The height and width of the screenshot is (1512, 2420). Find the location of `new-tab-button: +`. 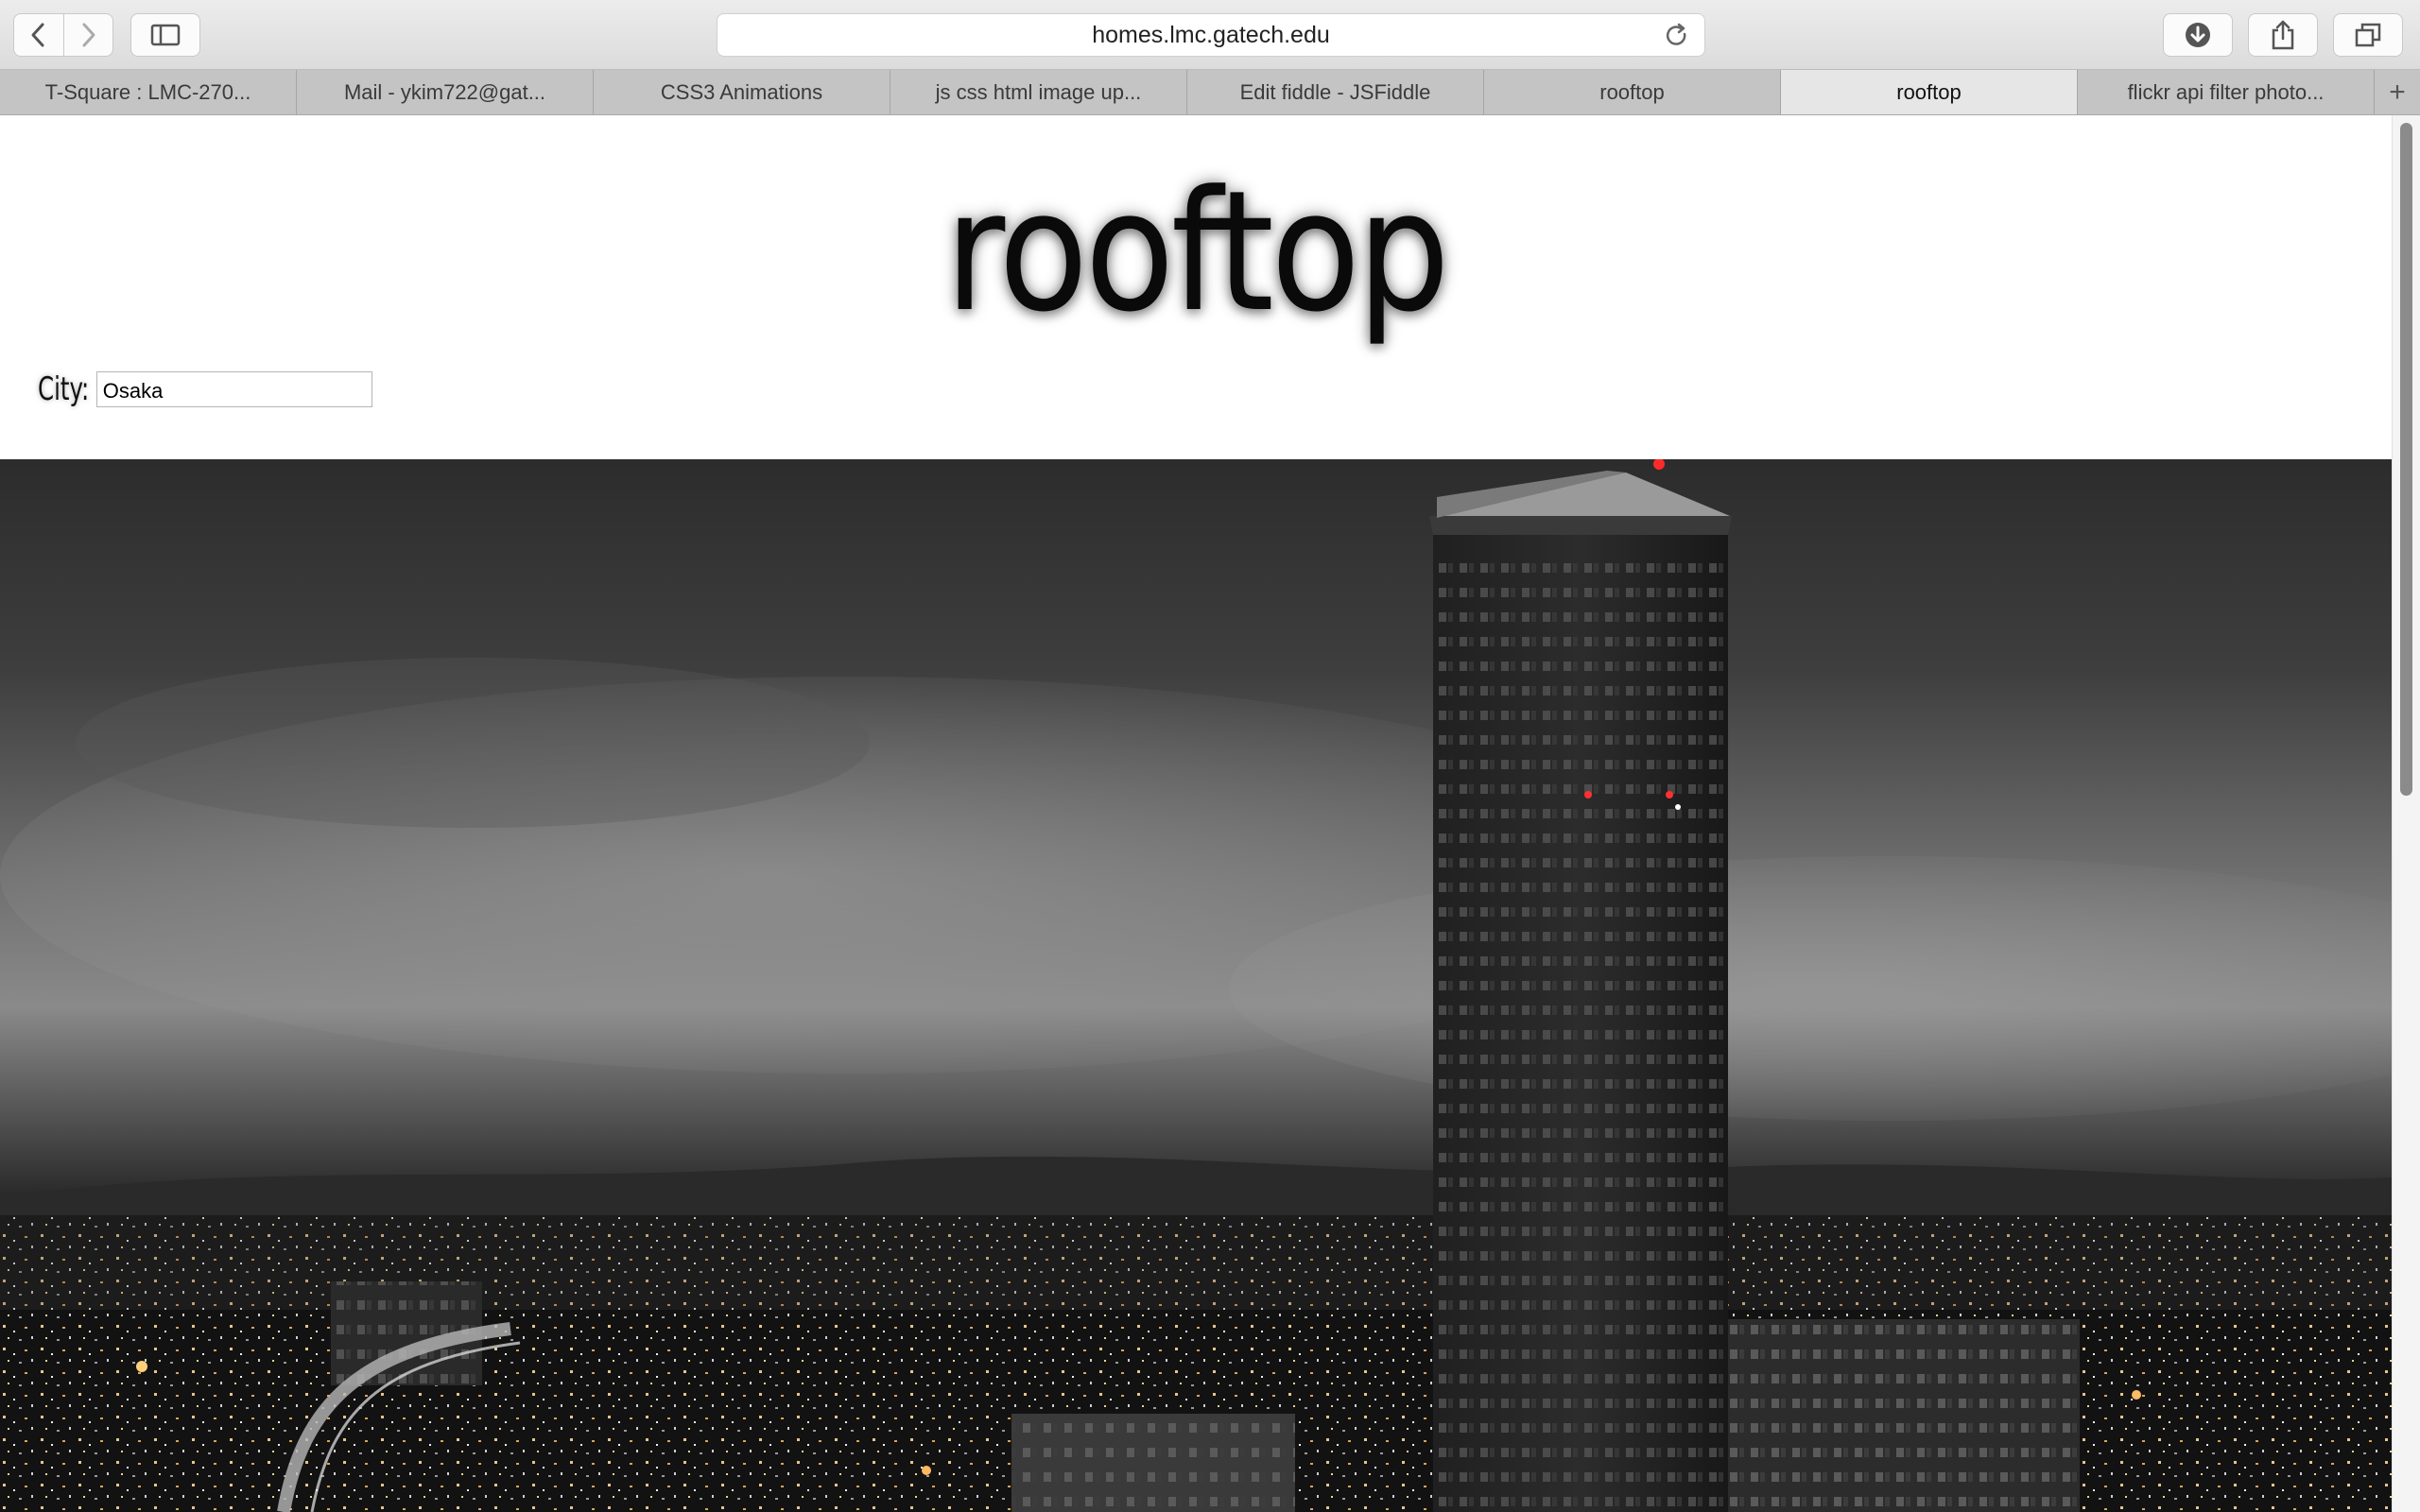

new-tab-button: + is located at coordinates (2397, 92).